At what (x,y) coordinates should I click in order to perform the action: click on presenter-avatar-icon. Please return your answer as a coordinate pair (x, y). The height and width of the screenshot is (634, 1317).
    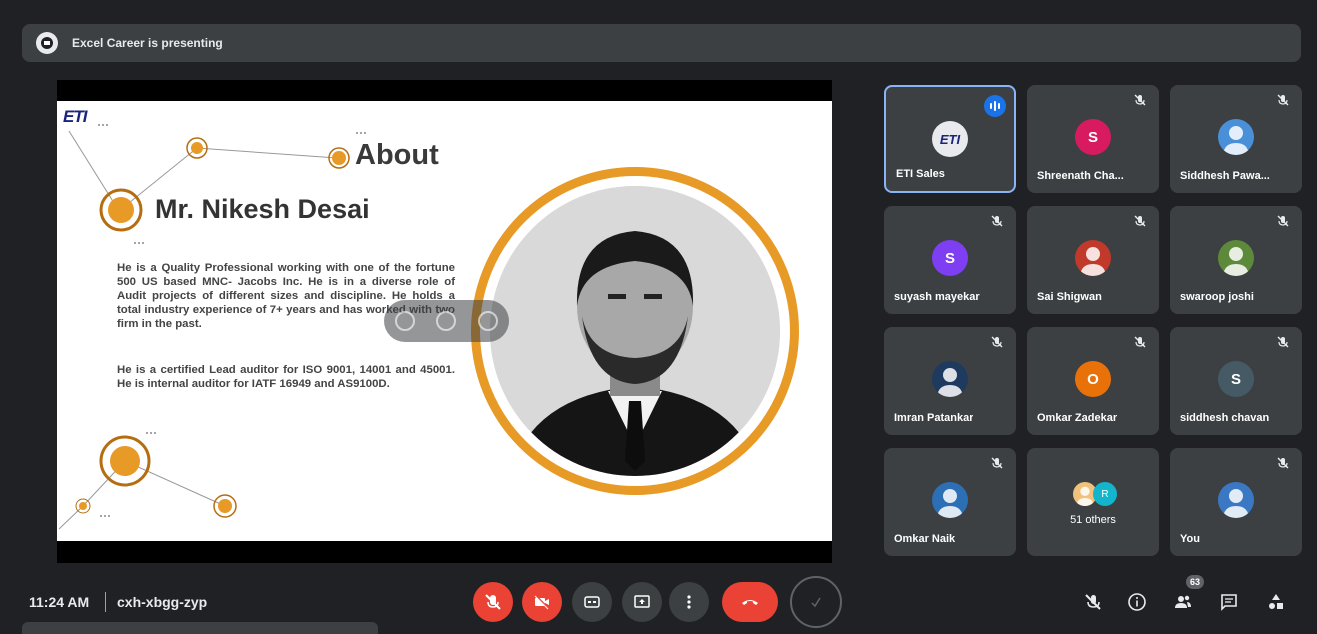
    Looking at the image, I should click on (47, 43).